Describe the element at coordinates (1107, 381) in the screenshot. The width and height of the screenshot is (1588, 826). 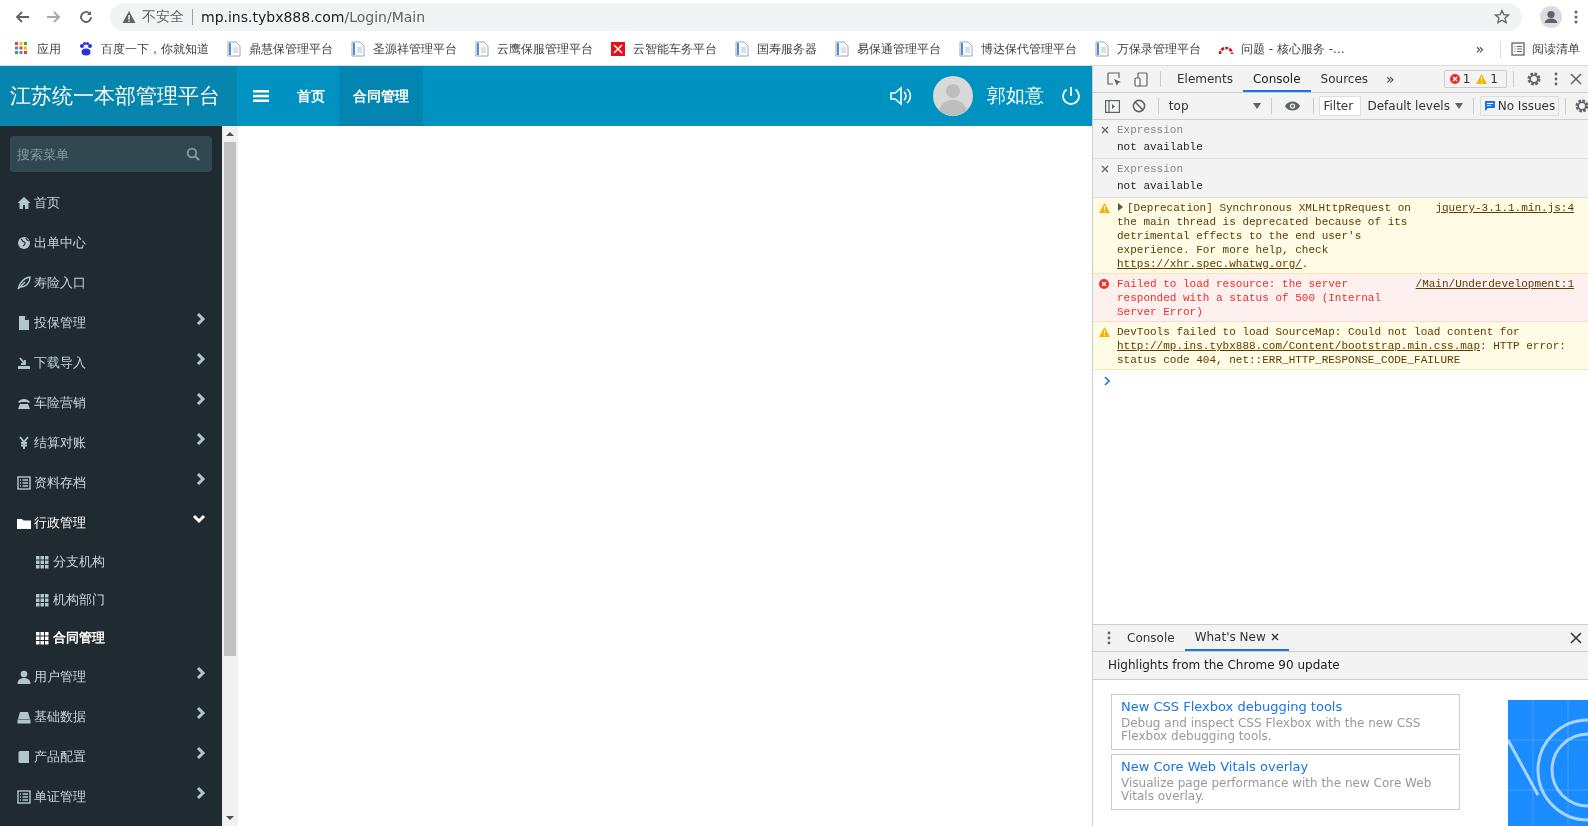
I see `prompt-icon` at that location.